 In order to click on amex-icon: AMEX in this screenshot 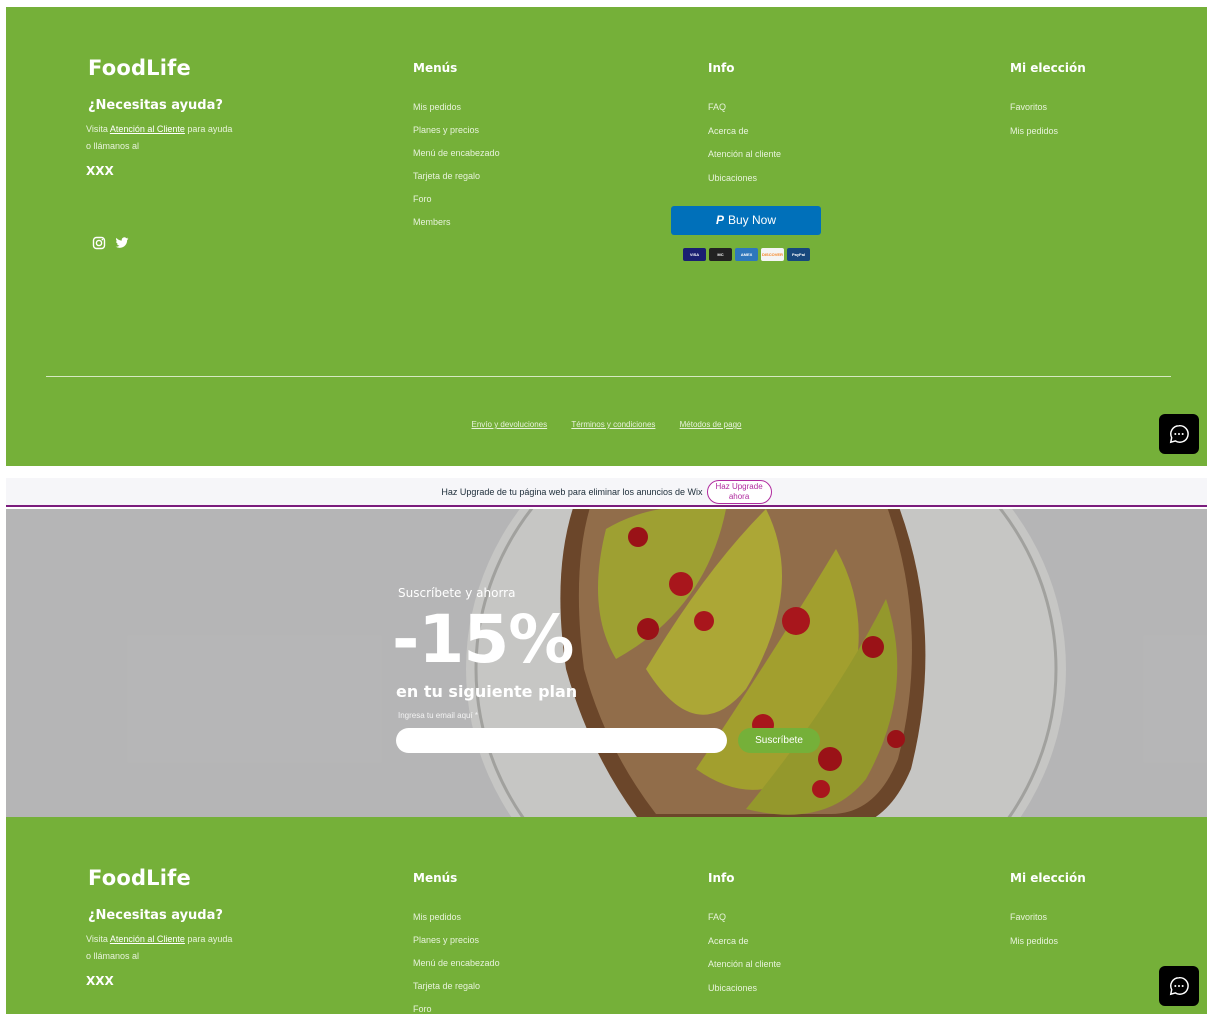, I will do `click(746, 254)`.